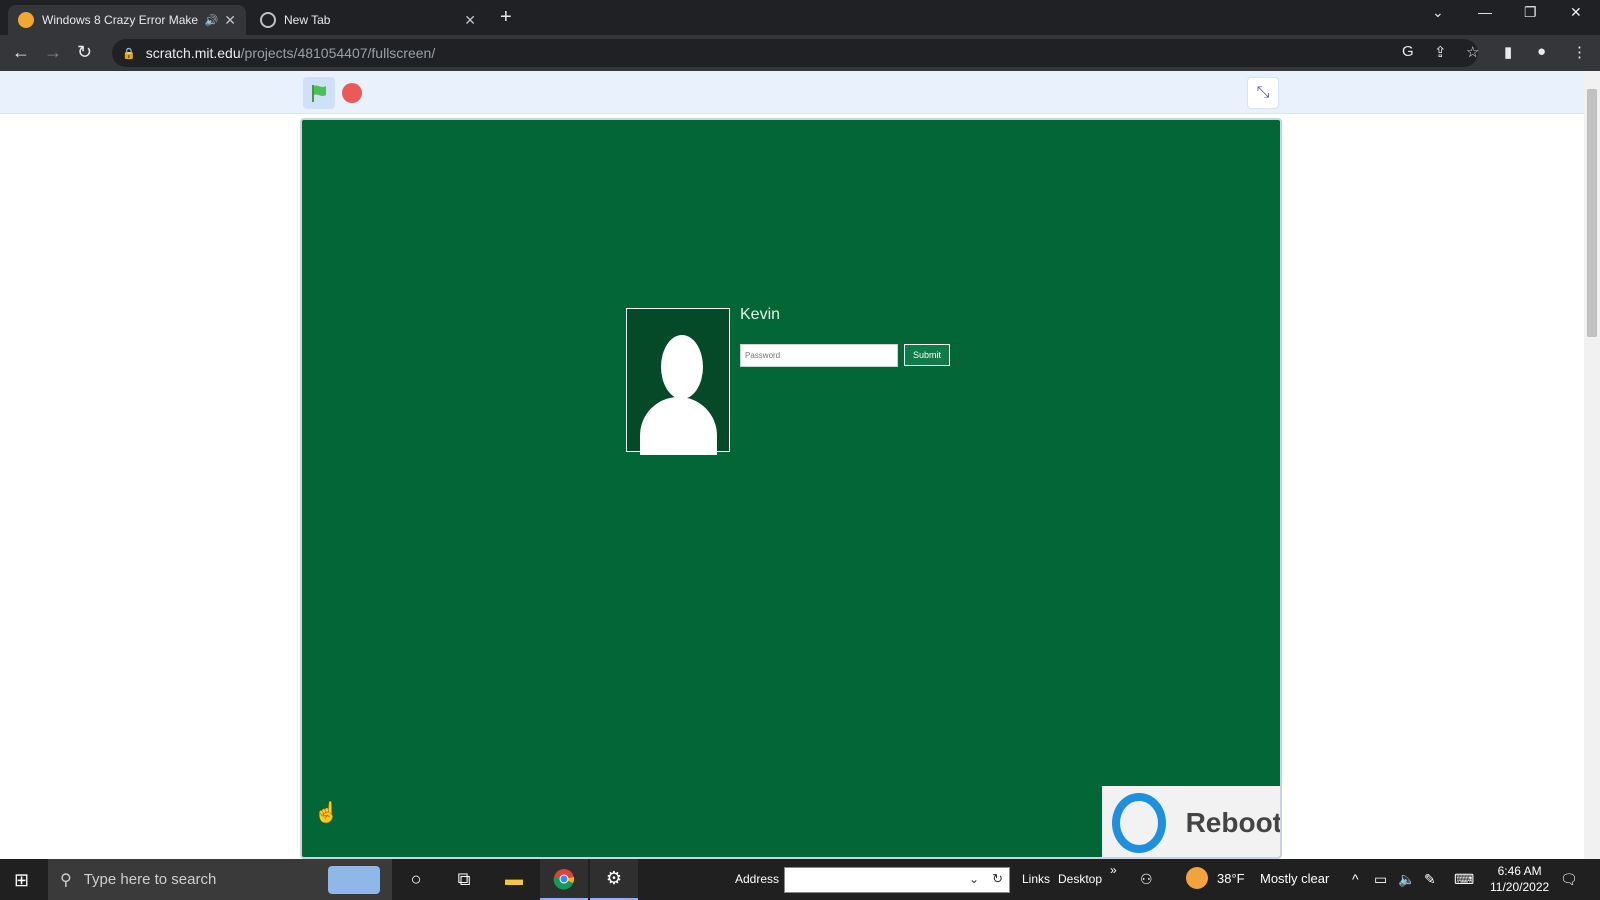 Image resolution: width=1600 pixels, height=900 pixels. I want to click on exit-fullscreen-button: ⤡, so click(1263, 93).